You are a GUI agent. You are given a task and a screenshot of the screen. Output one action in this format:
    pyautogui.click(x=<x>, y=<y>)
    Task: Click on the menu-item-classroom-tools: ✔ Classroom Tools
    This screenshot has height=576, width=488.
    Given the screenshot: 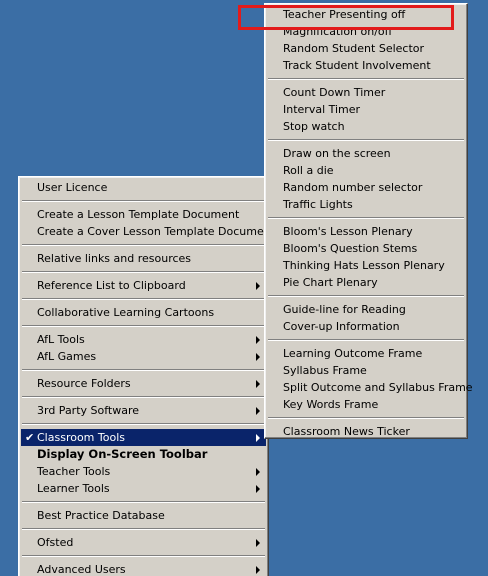 What is the action you would take?
    pyautogui.click(x=143, y=437)
    